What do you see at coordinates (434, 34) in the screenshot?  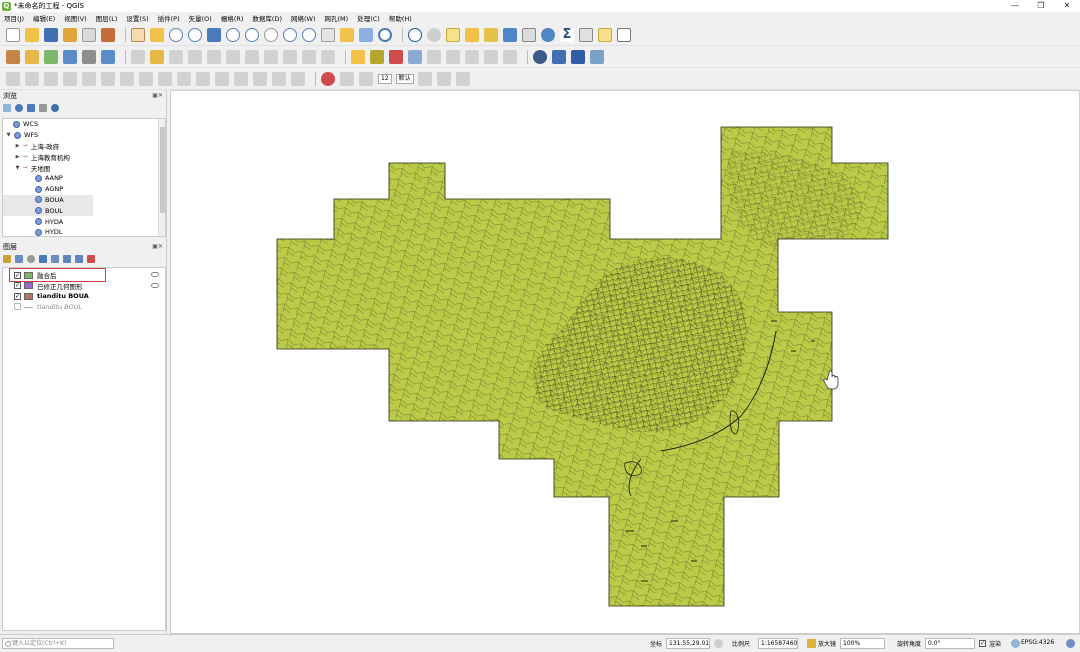 I see `actions-icon` at bounding box center [434, 34].